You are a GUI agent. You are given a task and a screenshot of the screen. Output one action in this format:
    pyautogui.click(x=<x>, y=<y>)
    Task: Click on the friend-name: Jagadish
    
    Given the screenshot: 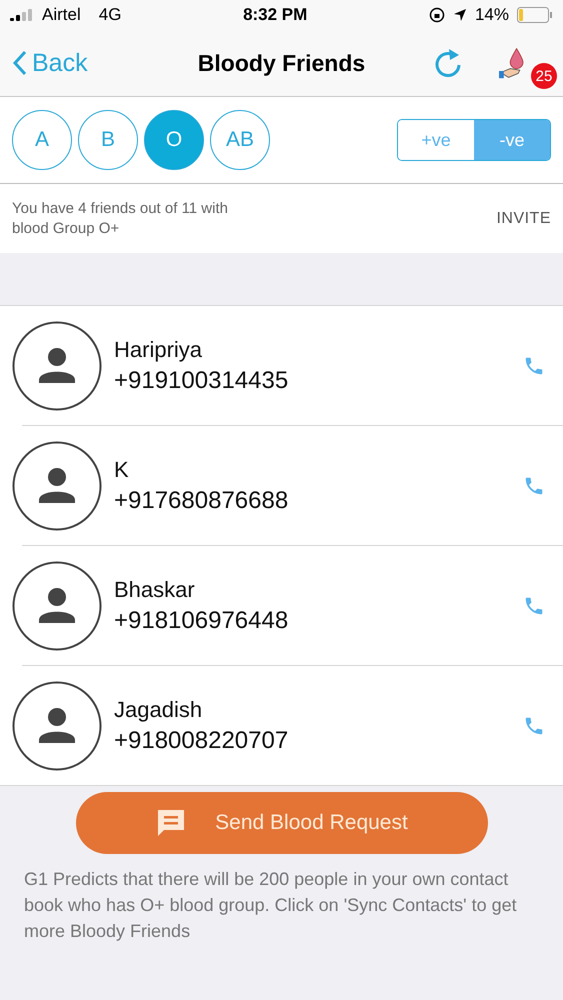 What is the action you would take?
    pyautogui.click(x=159, y=709)
    